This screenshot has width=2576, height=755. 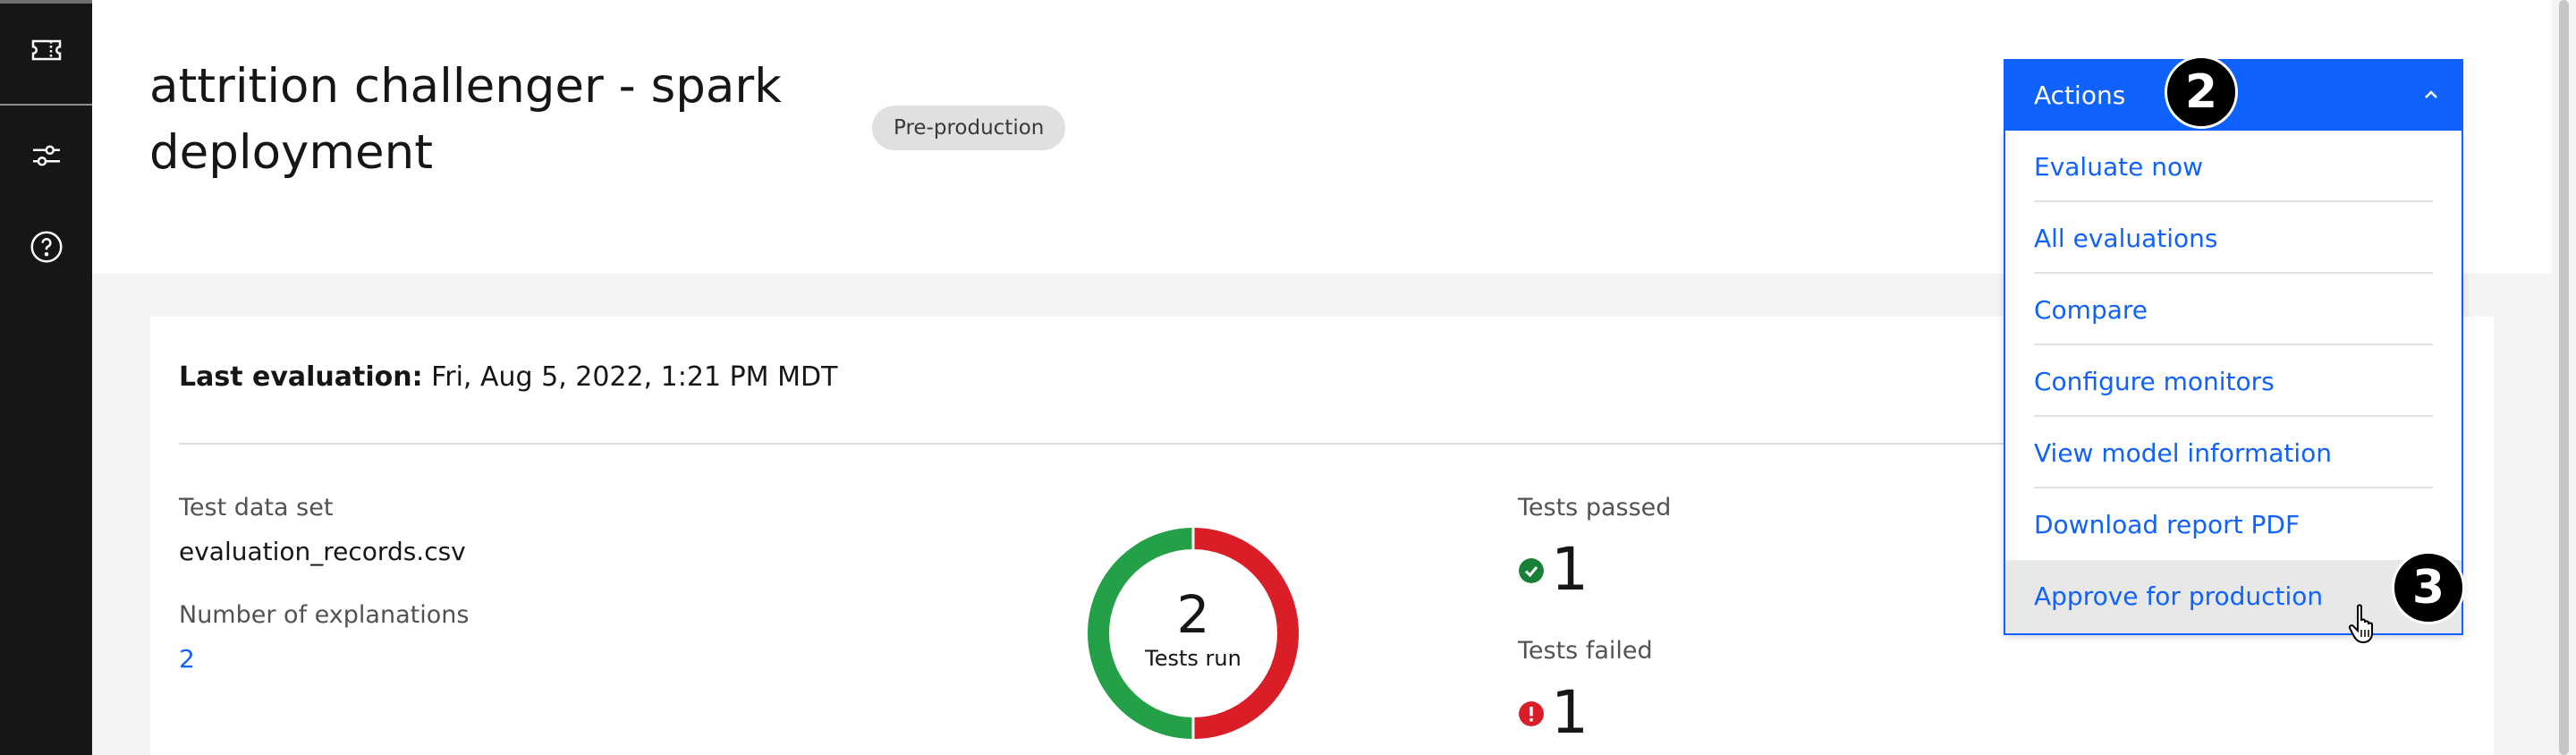 What do you see at coordinates (1193, 614) in the screenshot?
I see `tests-run-count: 2` at bounding box center [1193, 614].